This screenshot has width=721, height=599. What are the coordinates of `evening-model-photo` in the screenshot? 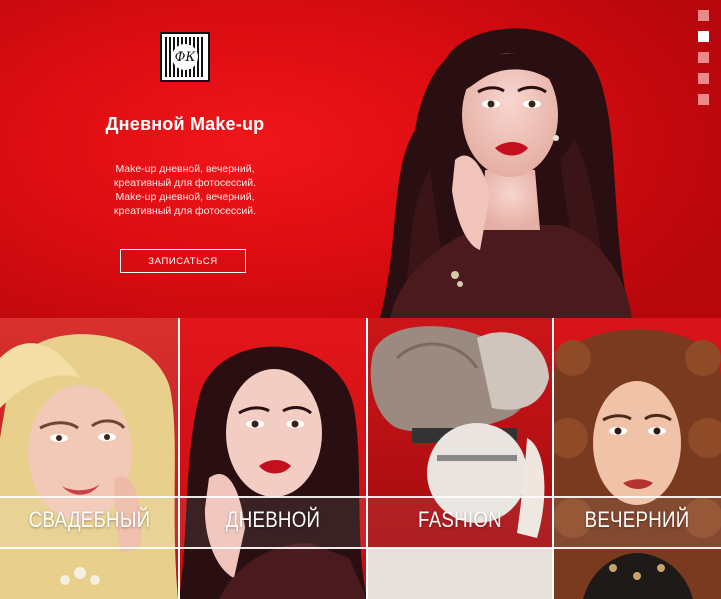 It's located at (637, 464).